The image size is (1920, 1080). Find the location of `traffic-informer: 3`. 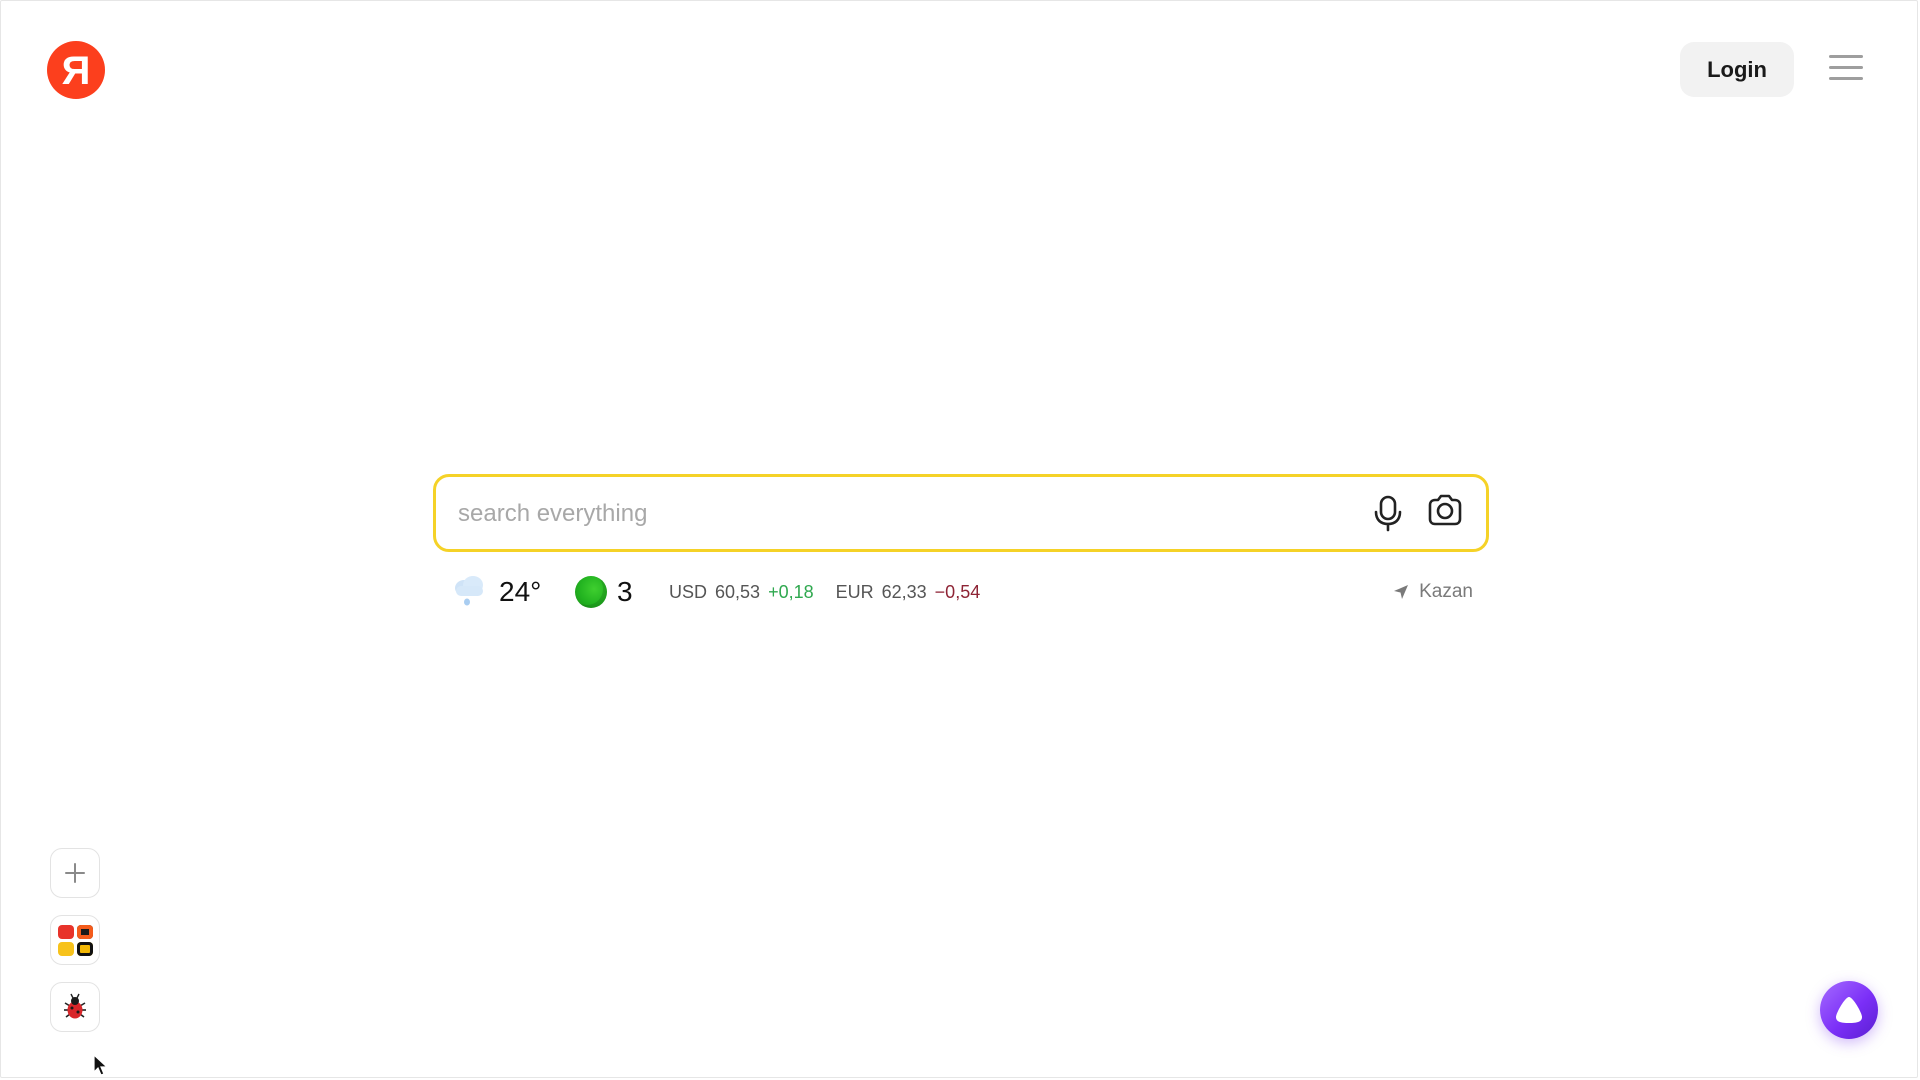

traffic-informer: 3 is located at coordinates (604, 592).